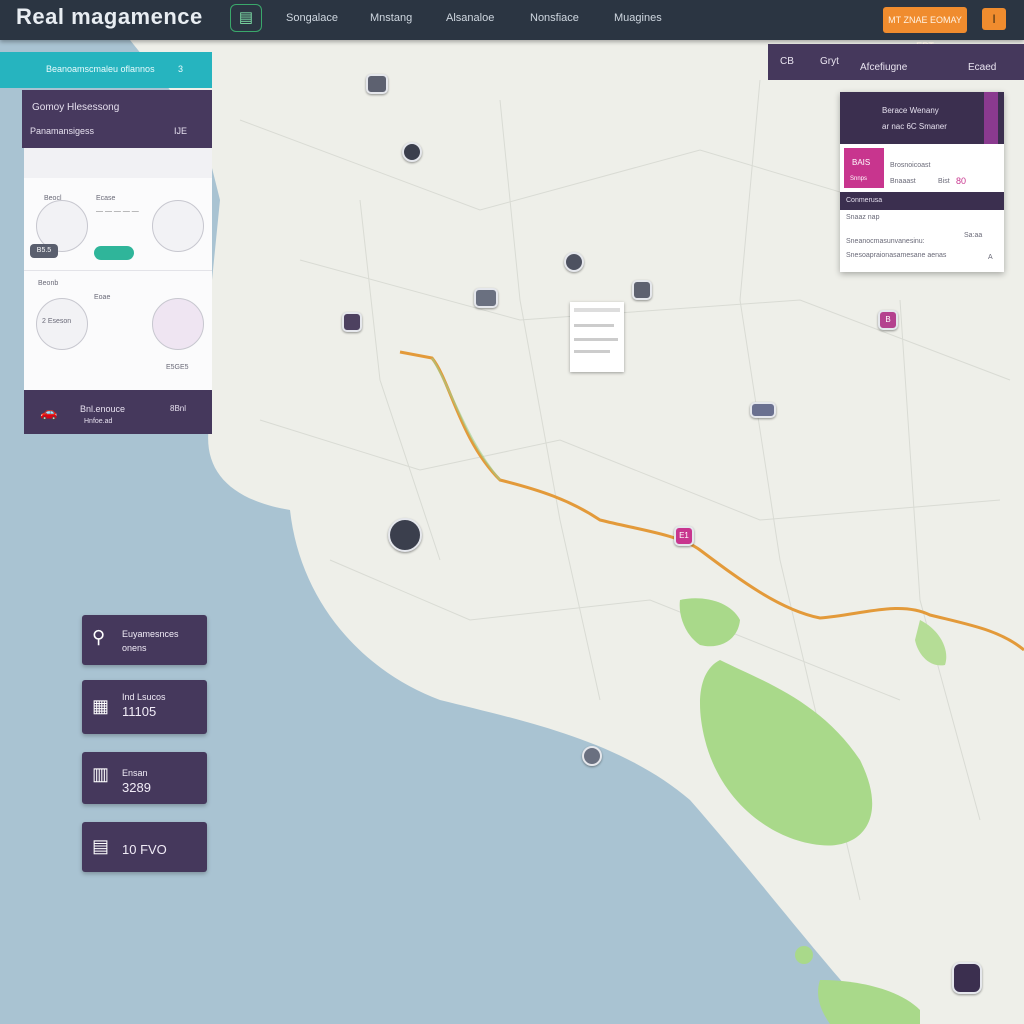 Image resolution: width=1024 pixels, height=1024 pixels. Describe the element at coordinates (246, 18) in the screenshot. I see `app-logo-icon: ▤` at that location.